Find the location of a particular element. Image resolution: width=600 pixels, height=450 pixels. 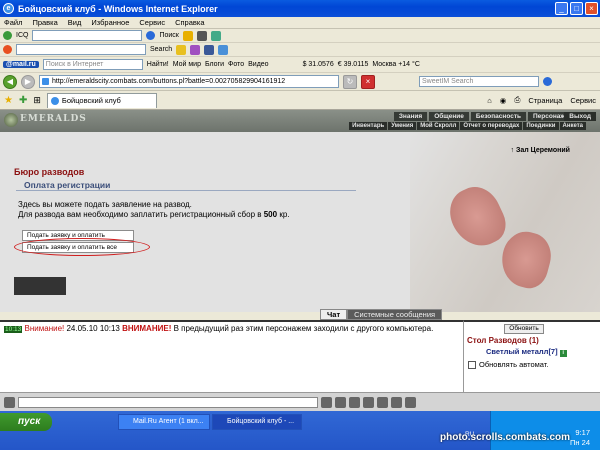

send-icon is located at coordinates (410, 402).